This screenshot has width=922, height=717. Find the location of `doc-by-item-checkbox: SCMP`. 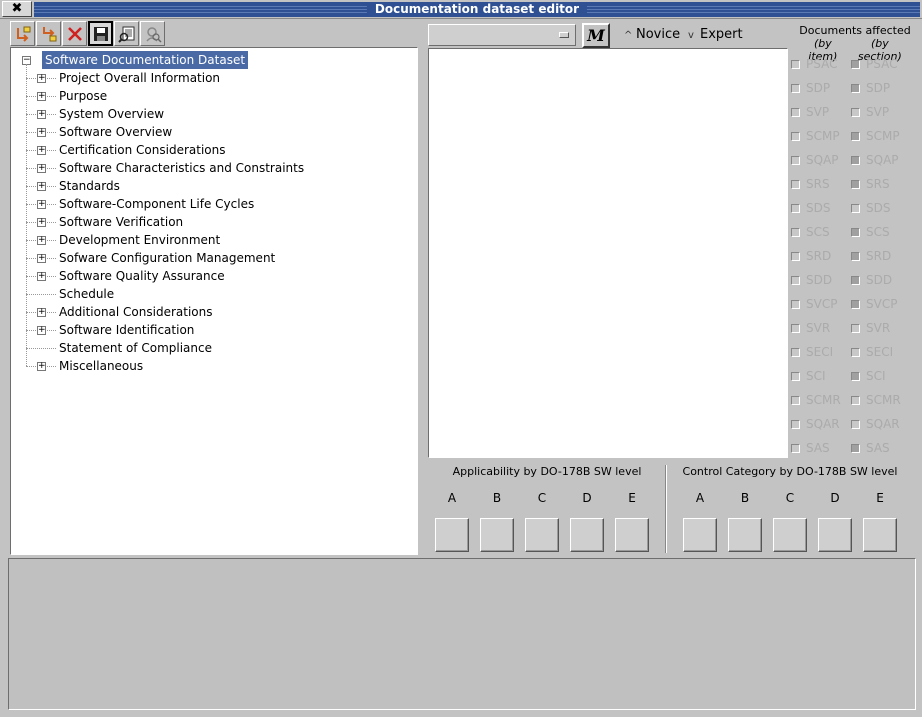

doc-by-item-checkbox: SCMP is located at coordinates (816, 136).